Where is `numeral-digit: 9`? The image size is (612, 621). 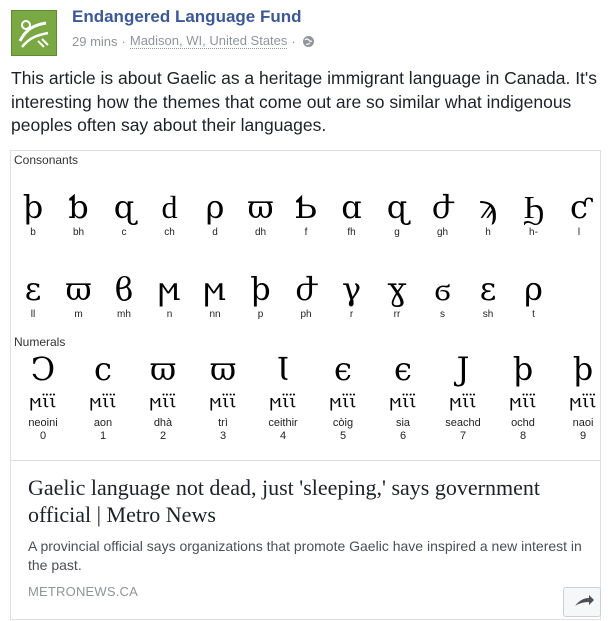
numeral-digit: 9 is located at coordinates (583, 436).